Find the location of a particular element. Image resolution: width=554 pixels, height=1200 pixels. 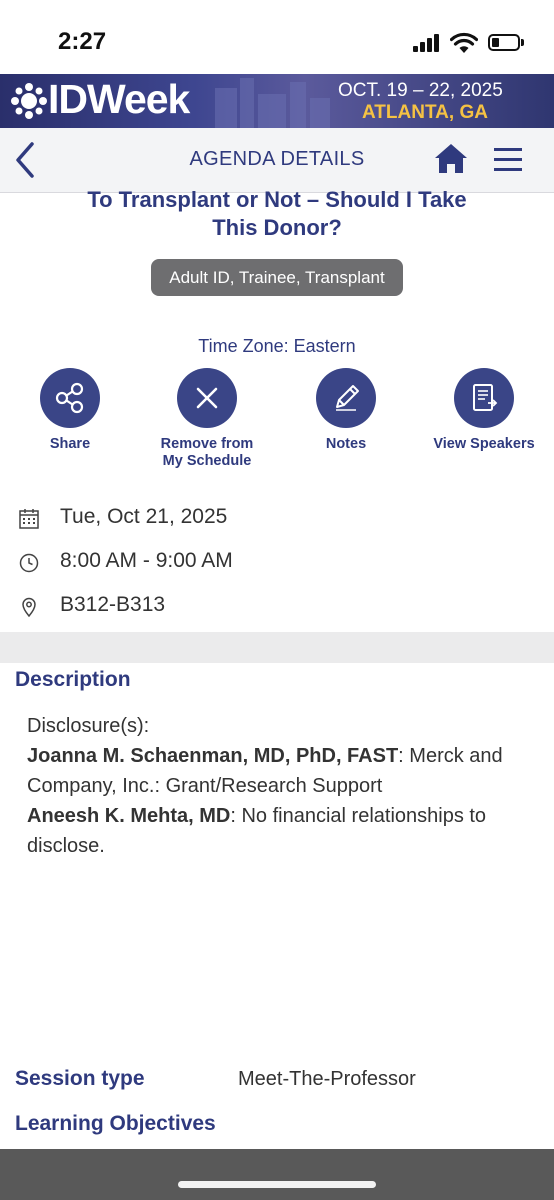

session-time-row: 8:00 AM - 9:00 AM is located at coordinates (218, 564).